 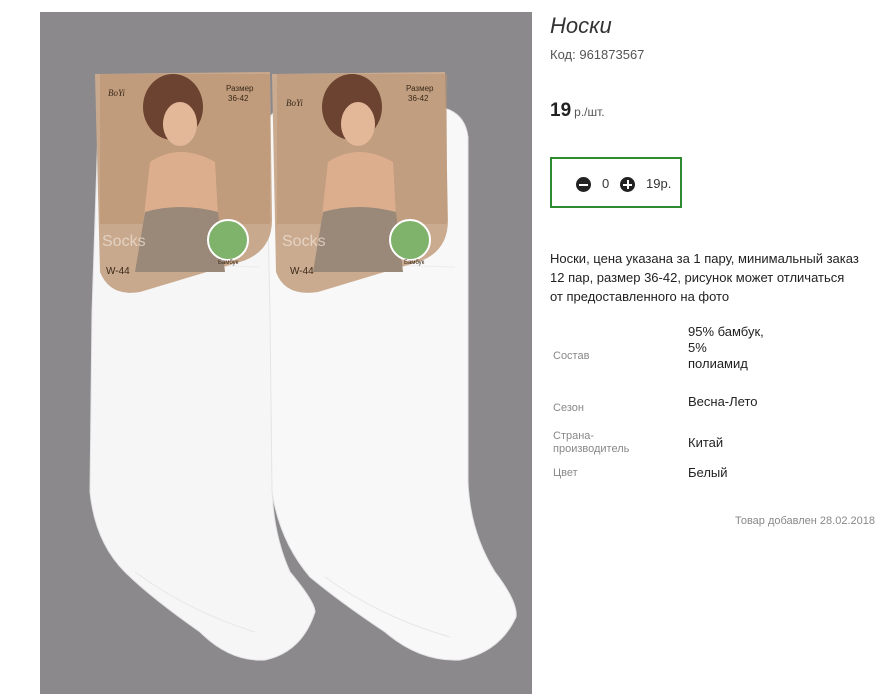 What do you see at coordinates (304, 241) in the screenshot?
I see `socks-text-right: Socks` at bounding box center [304, 241].